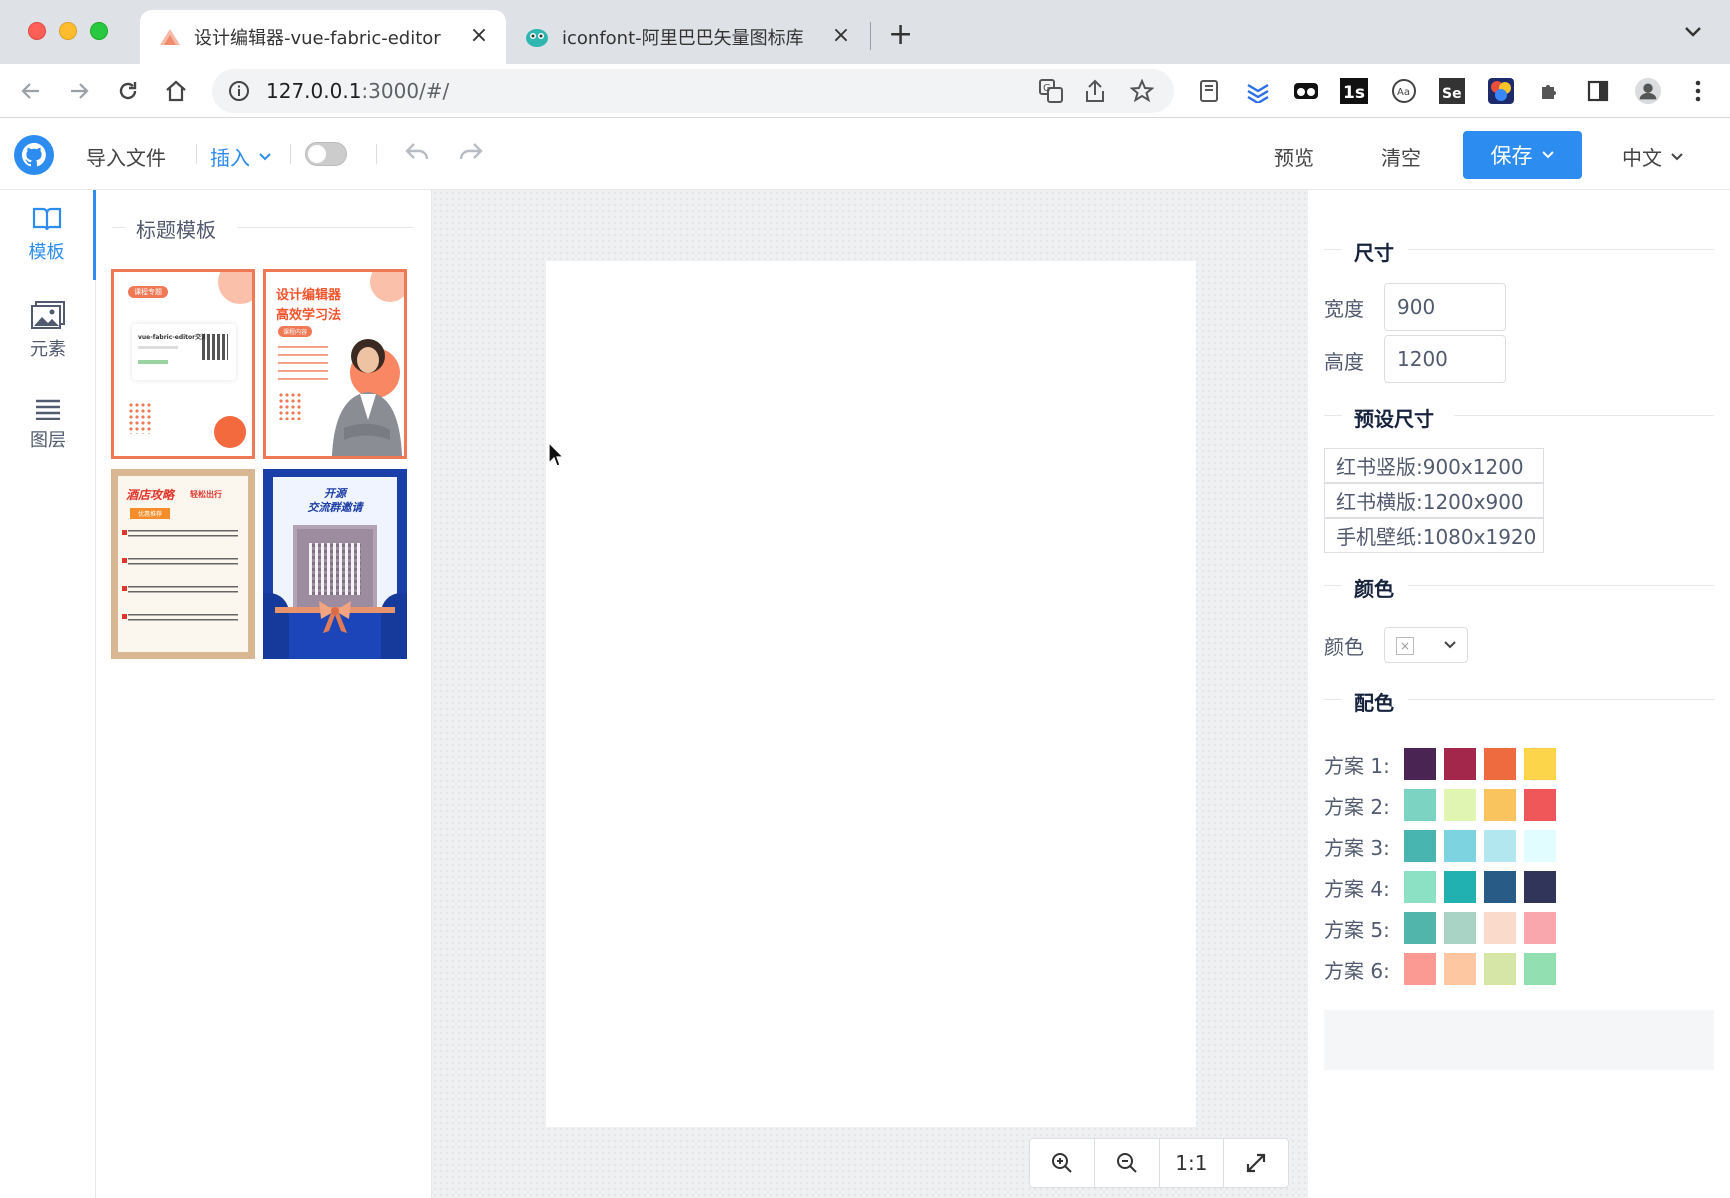 This screenshot has height=1198, width=1730. What do you see at coordinates (1333, 249) in the screenshot?
I see `divider-line` at bounding box center [1333, 249].